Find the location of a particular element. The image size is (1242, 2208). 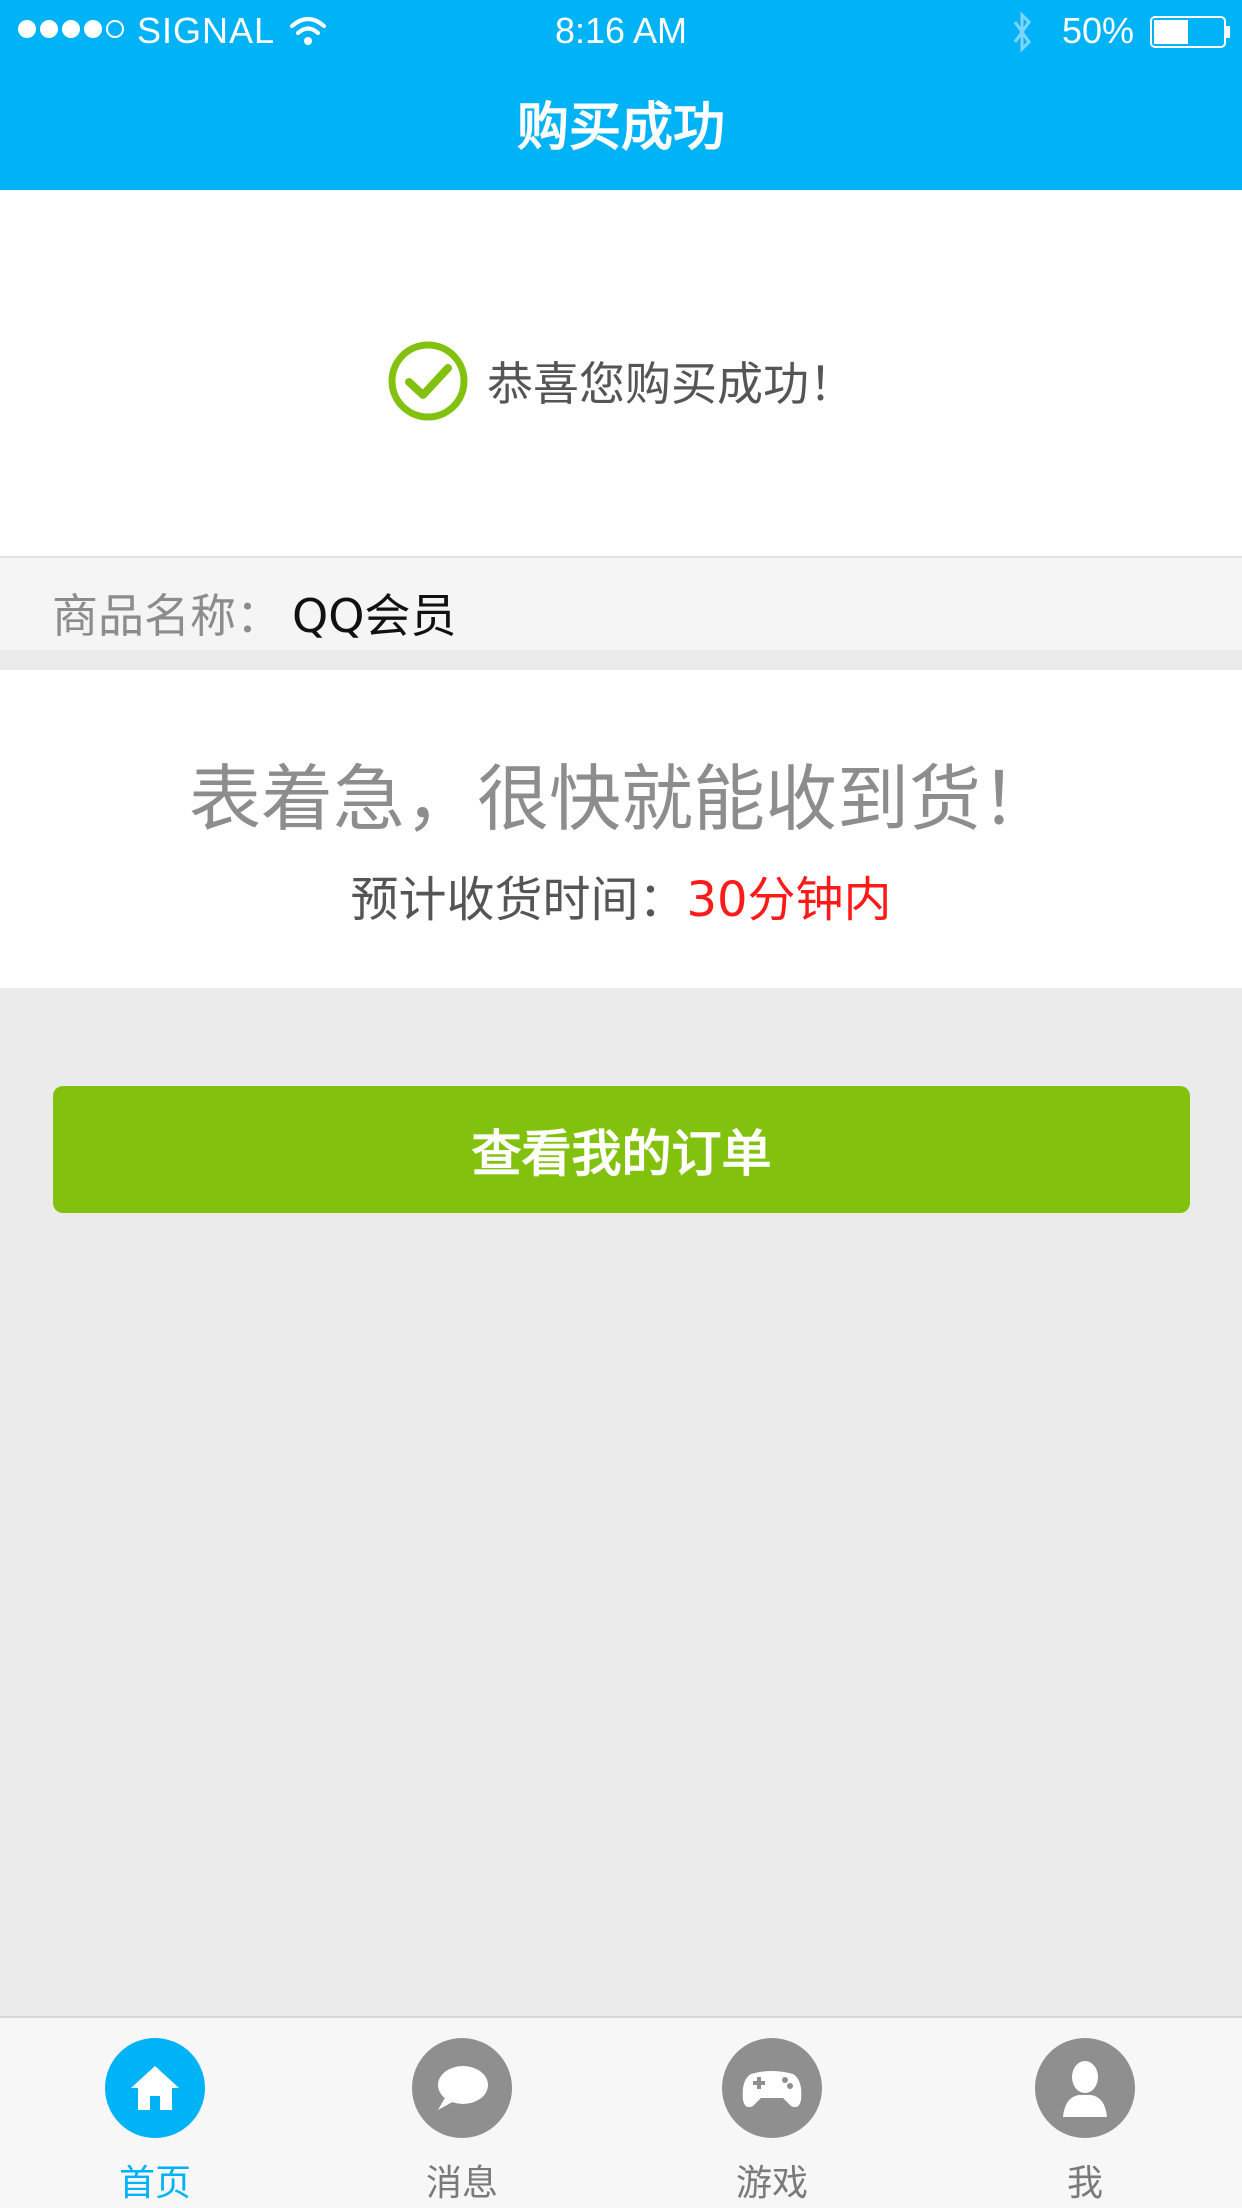

eta-row: 预计收货时间：30分钟内 is located at coordinates (621, 895).